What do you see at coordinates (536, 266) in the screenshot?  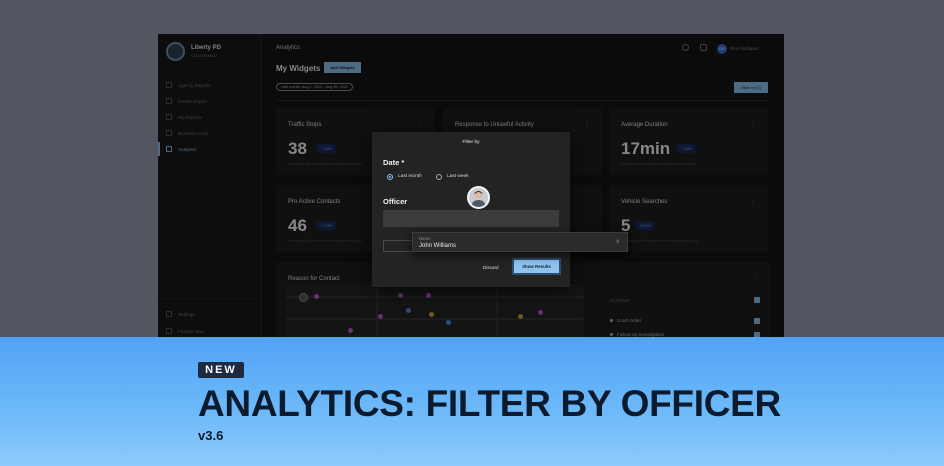 I see `show-results-button: Show Results` at bounding box center [536, 266].